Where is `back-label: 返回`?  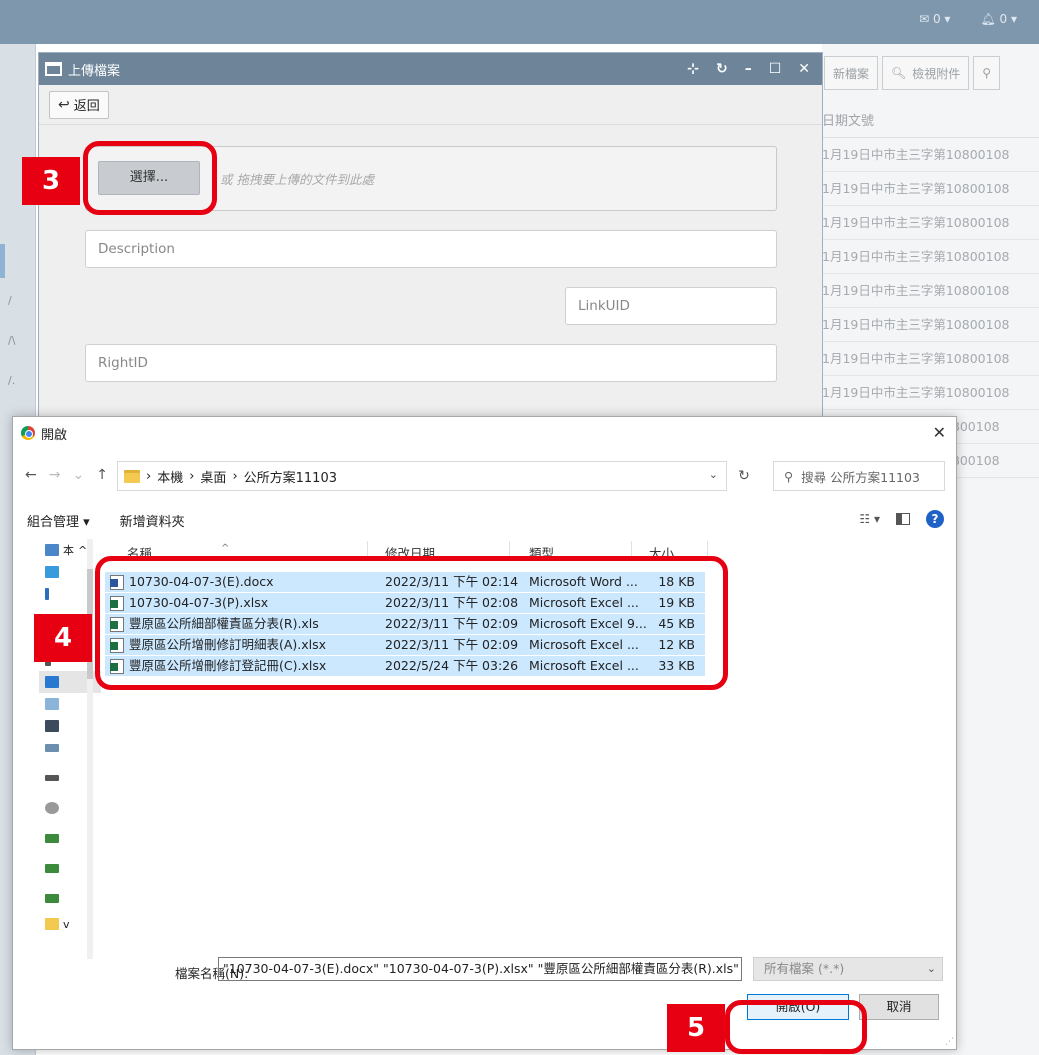
back-label: 返回 is located at coordinates (86, 106).